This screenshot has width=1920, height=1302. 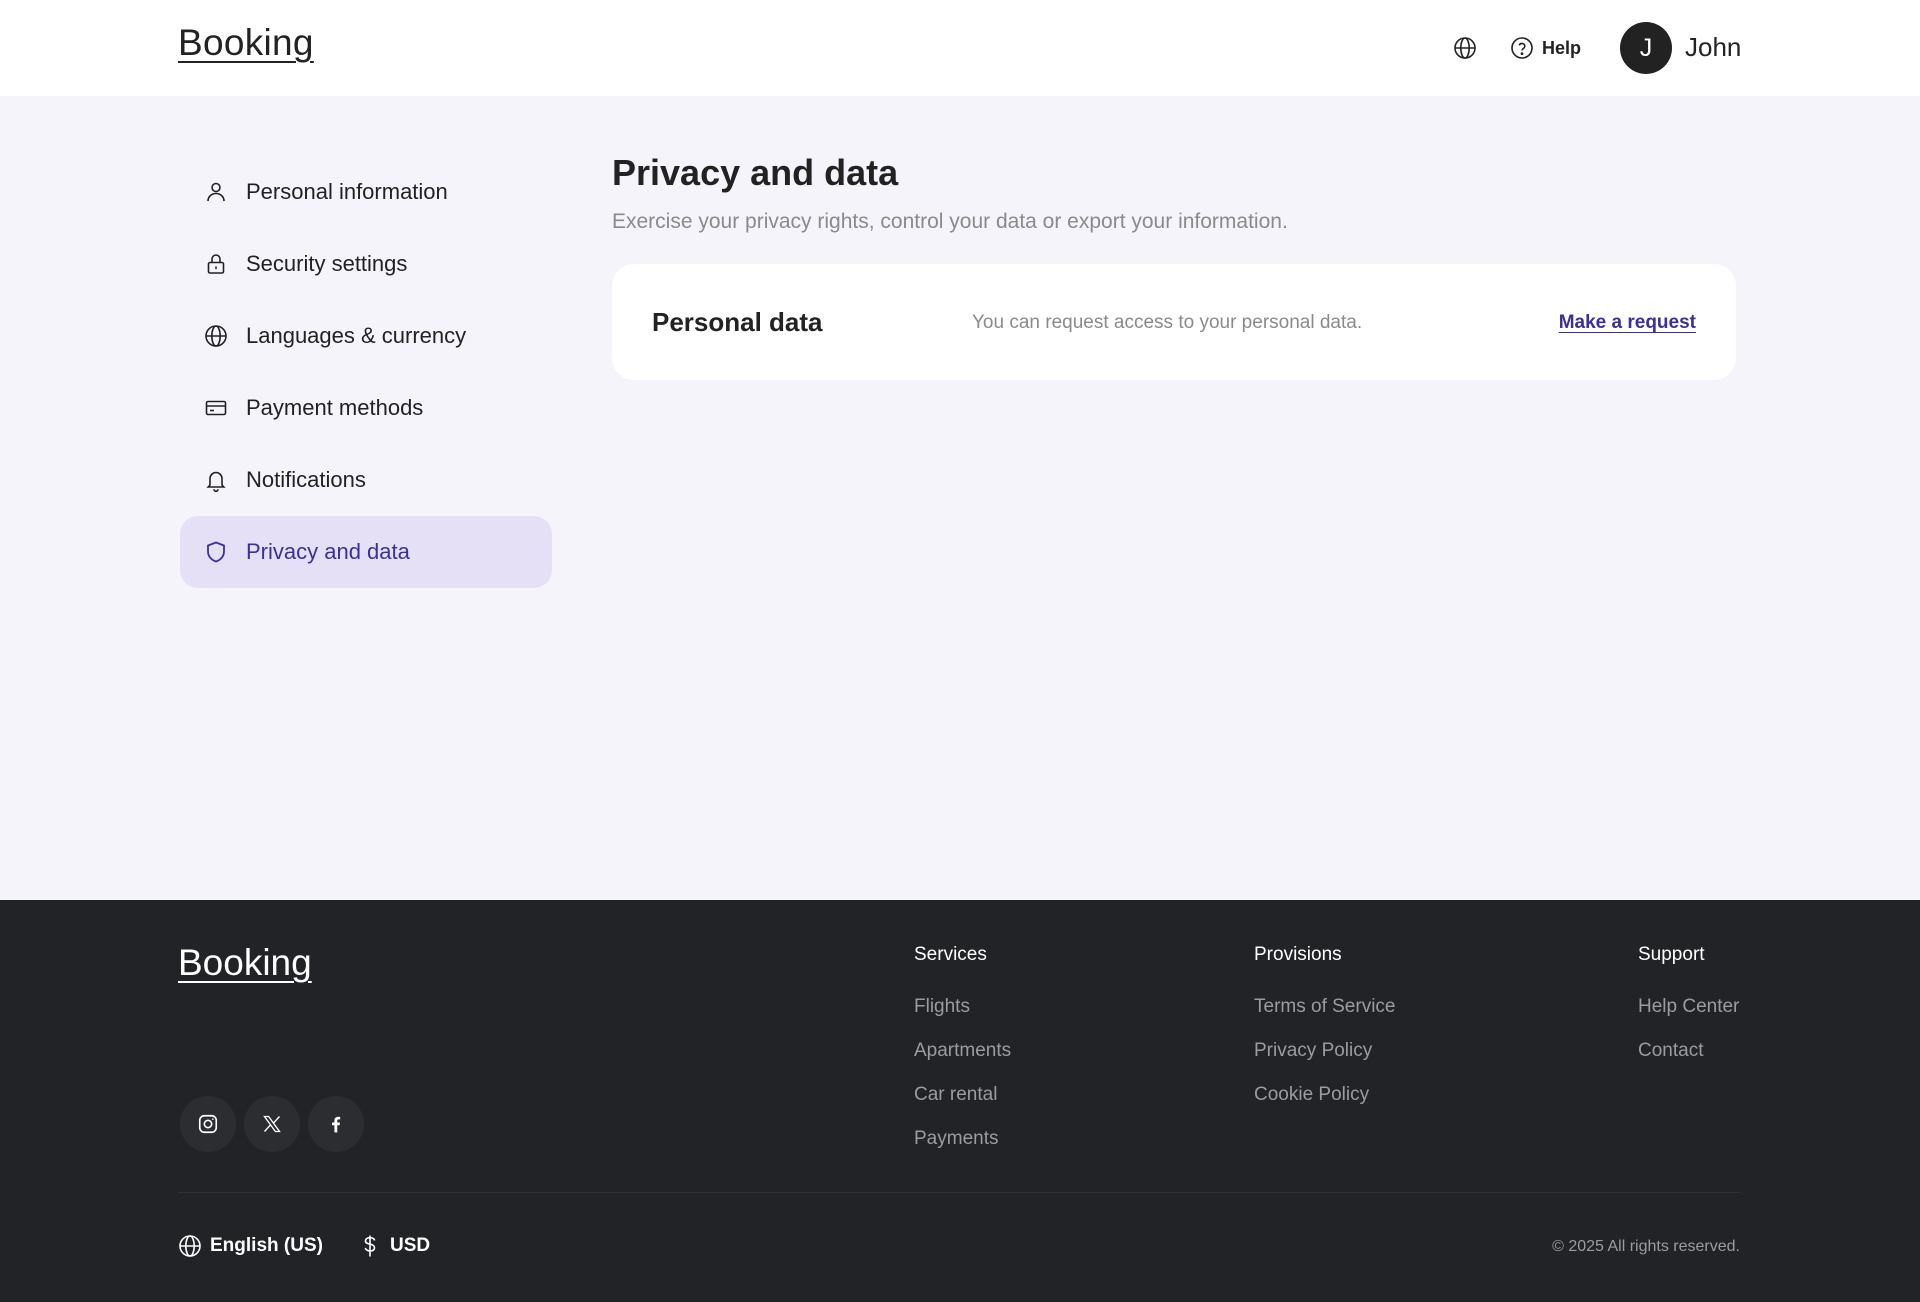 What do you see at coordinates (1562, 47) in the screenshot?
I see `help-label: Help` at bounding box center [1562, 47].